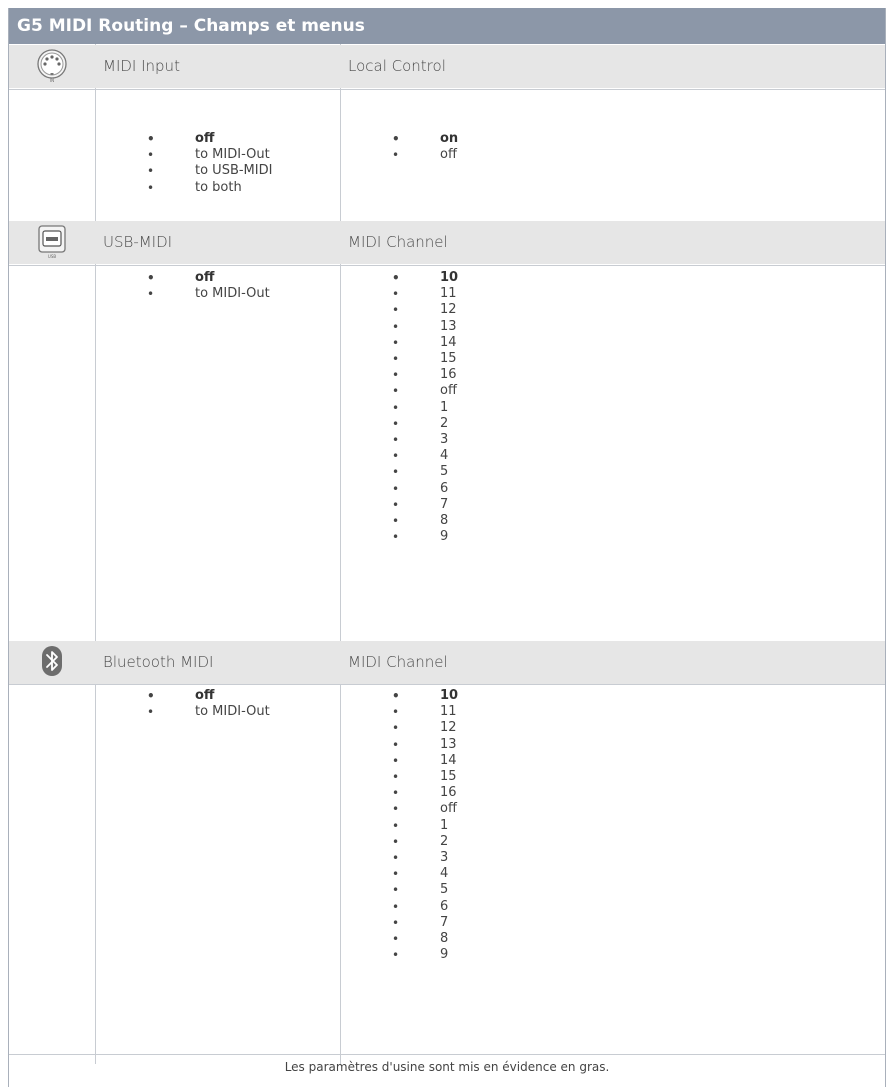 This screenshot has height=1087, width=887. What do you see at coordinates (209, 188) in the screenshot?
I see `option-item: to both` at bounding box center [209, 188].